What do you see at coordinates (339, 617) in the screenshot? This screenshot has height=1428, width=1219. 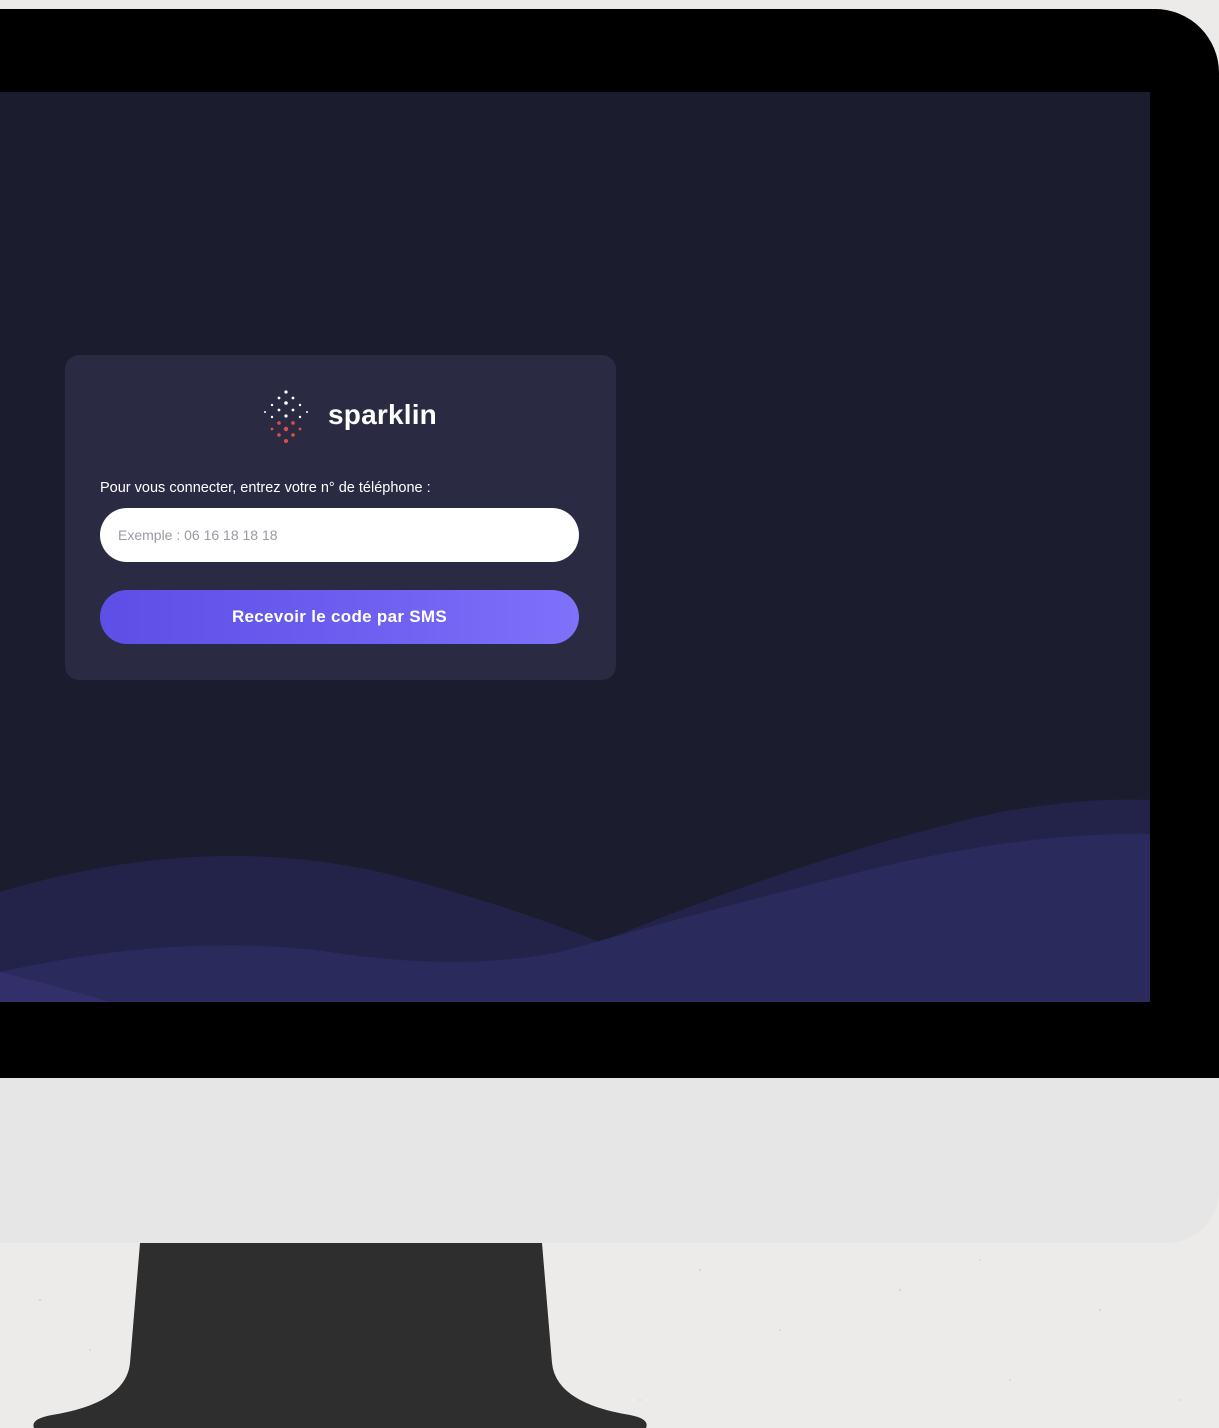 I see `receive-sms-code-button: Recevoir le code par SMS` at bounding box center [339, 617].